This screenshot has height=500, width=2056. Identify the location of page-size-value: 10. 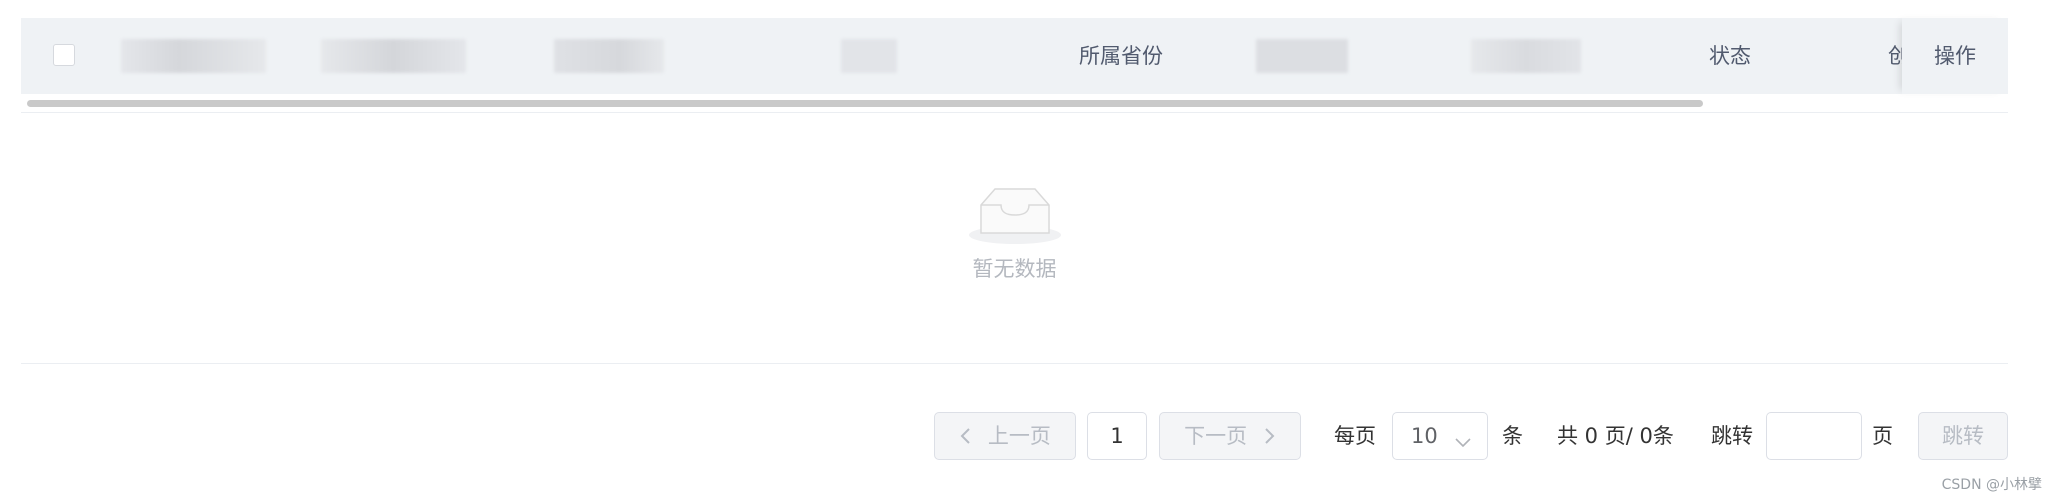
(1424, 436).